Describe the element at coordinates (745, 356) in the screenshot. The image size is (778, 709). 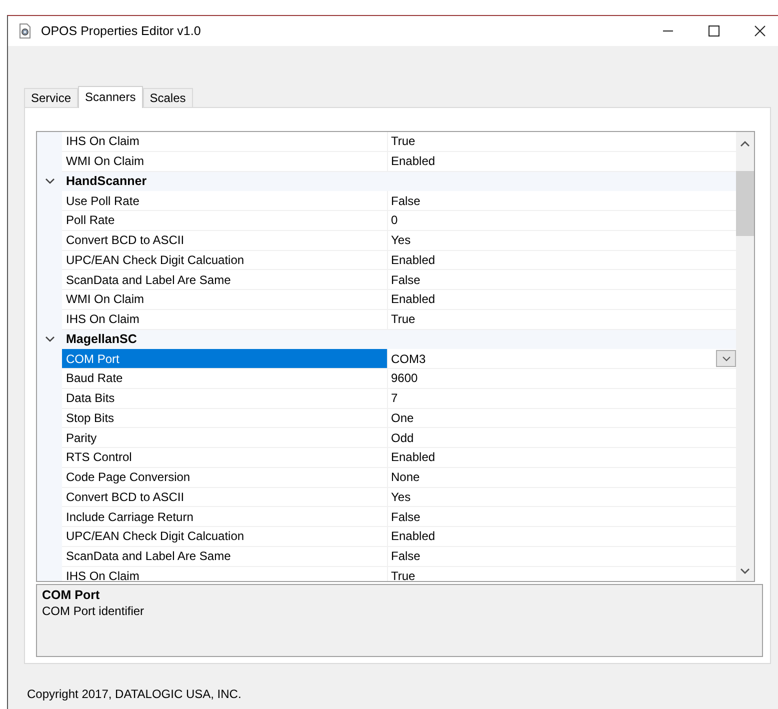
I see `scrollbar` at that location.